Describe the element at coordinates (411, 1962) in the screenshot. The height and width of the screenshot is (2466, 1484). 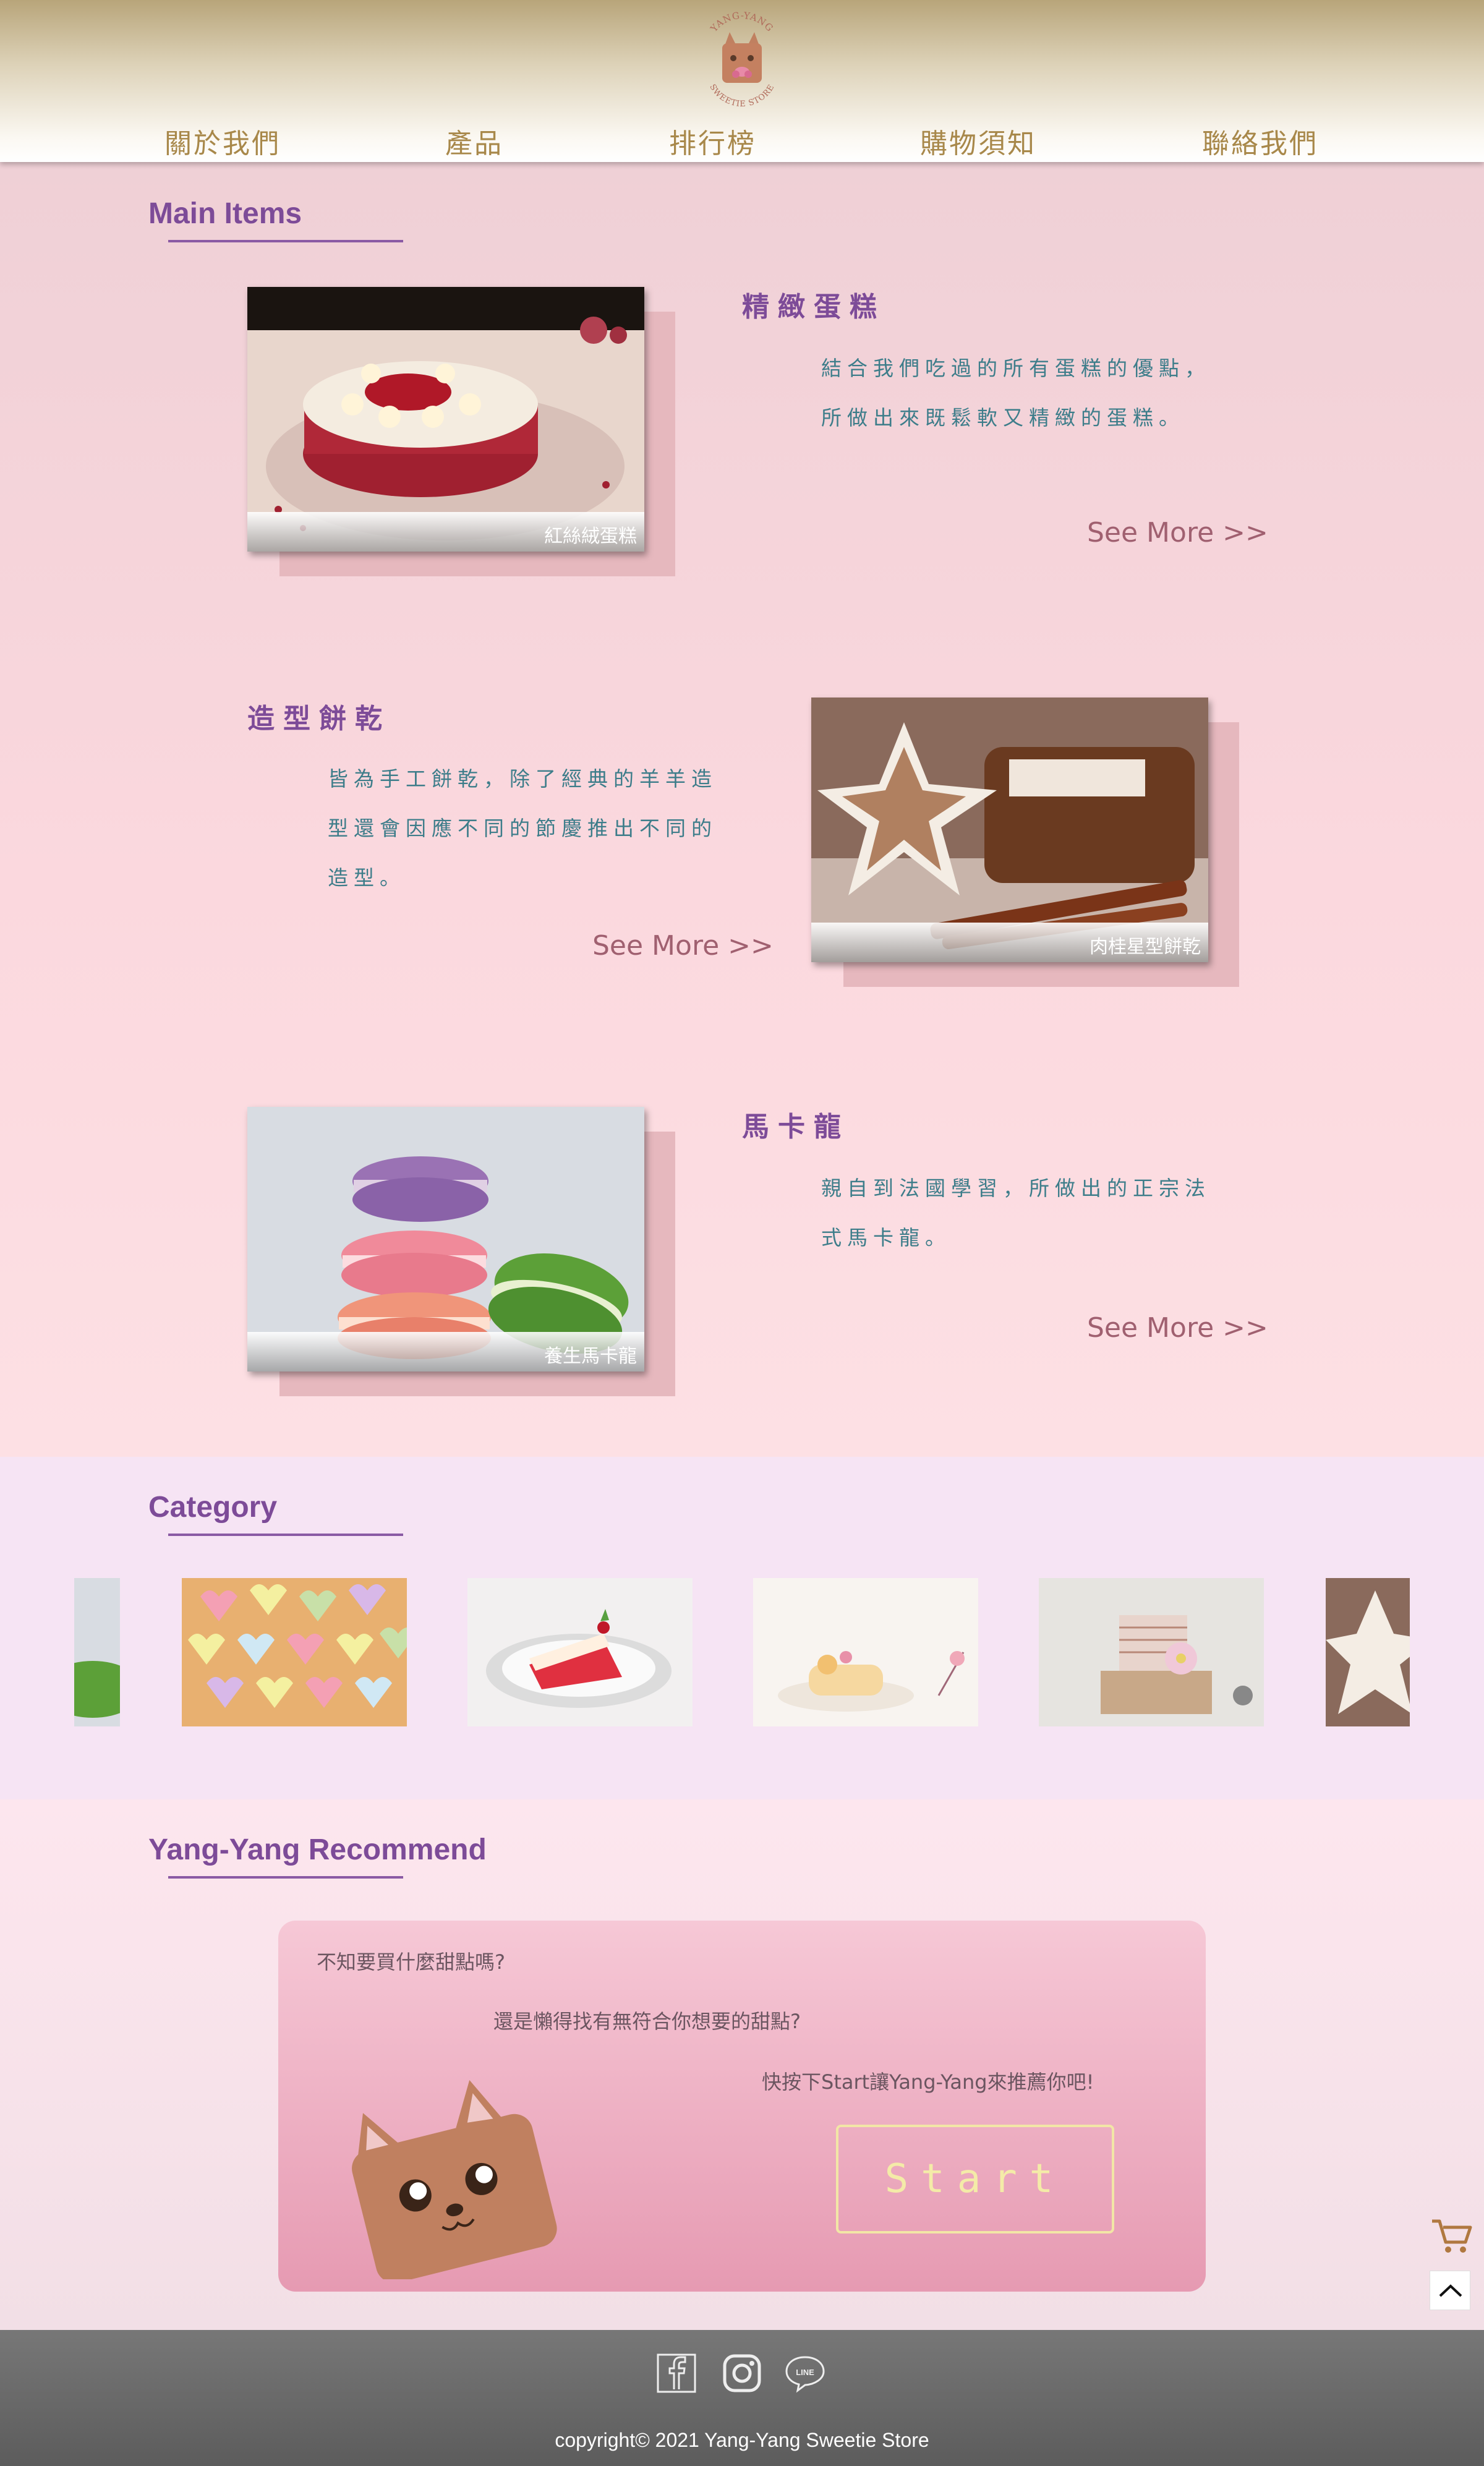
I see `recommend-line-1: 不知要買什麼甜點嗎?` at that location.